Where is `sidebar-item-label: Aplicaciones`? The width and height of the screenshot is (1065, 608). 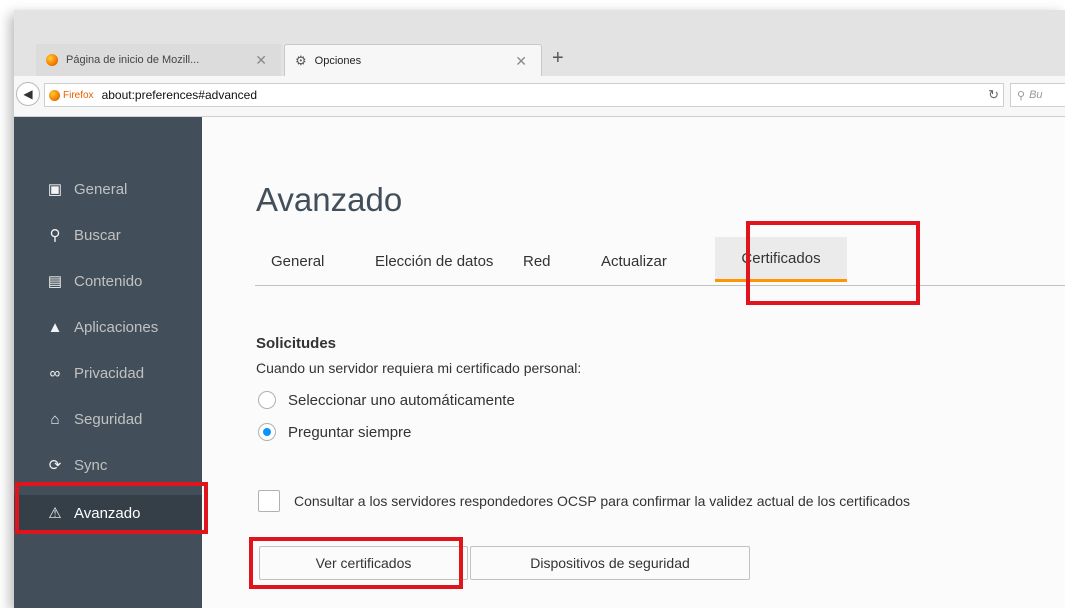
sidebar-item-label: Aplicaciones is located at coordinates (116, 327).